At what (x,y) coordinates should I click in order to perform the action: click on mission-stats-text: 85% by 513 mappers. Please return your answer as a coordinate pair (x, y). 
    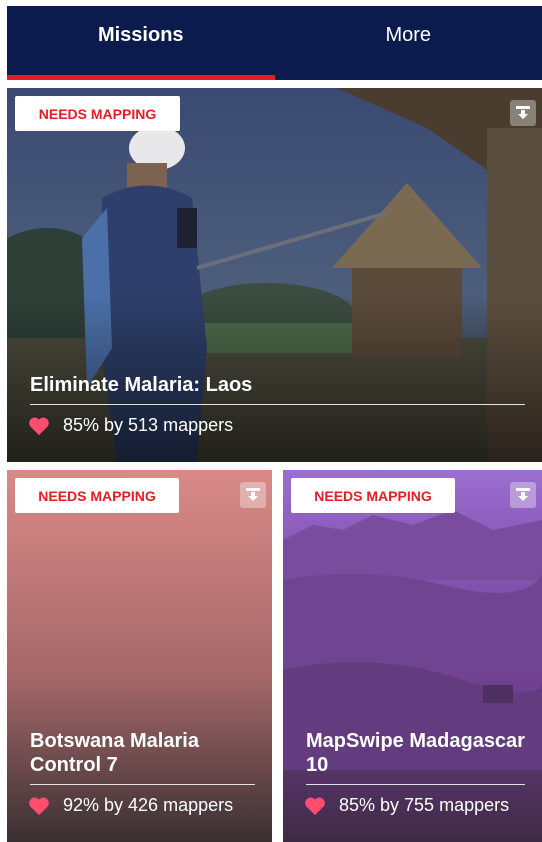
    Looking at the image, I should click on (148, 425).